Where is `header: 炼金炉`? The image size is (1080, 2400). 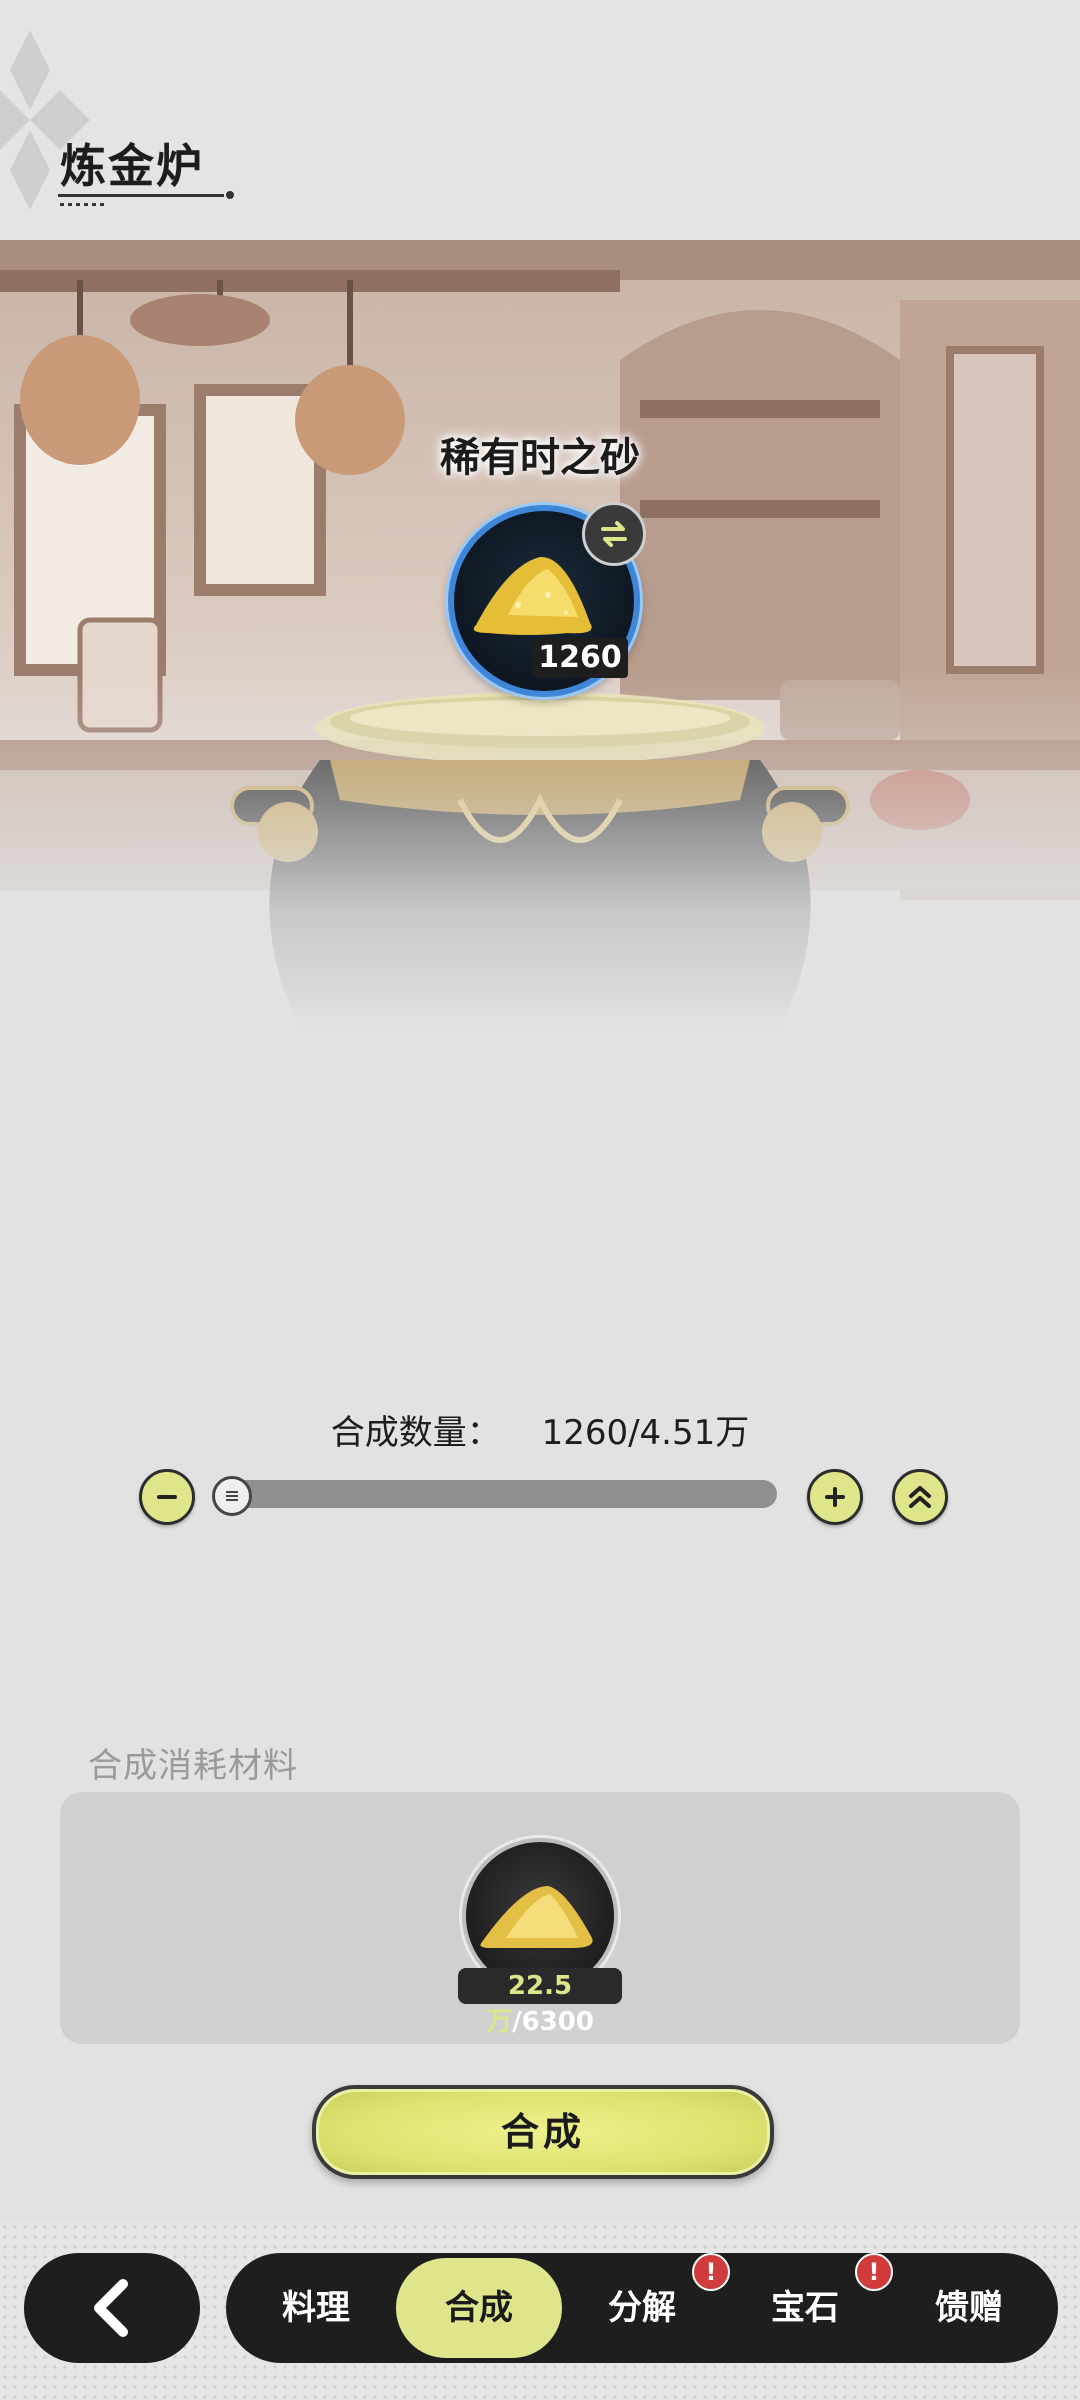 header: 炼金炉 is located at coordinates (540, 120).